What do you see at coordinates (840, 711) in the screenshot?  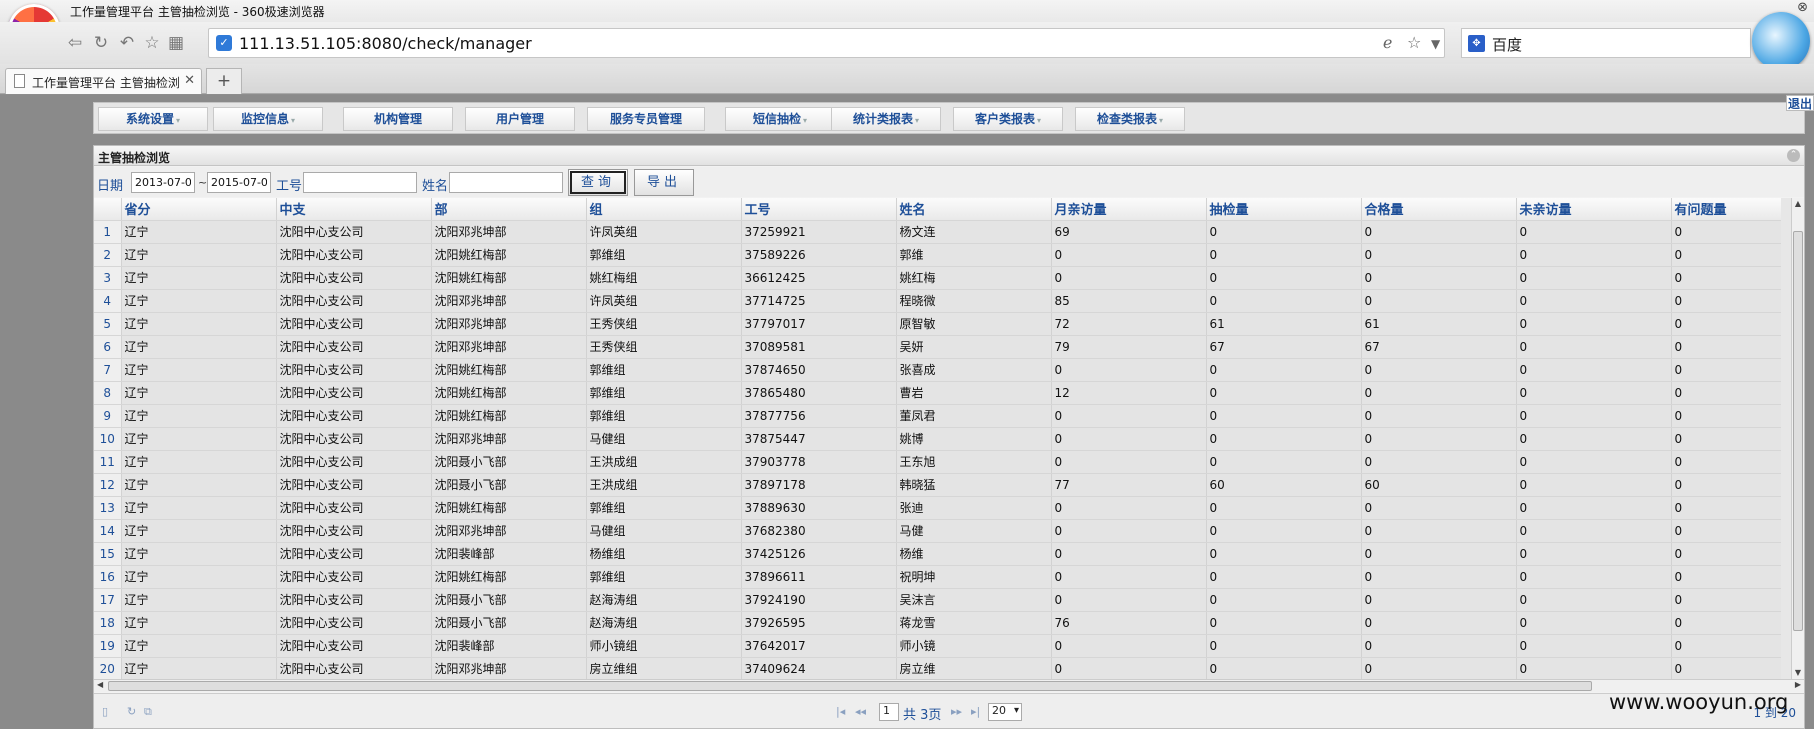 I see `first-page-icon: |◂` at bounding box center [840, 711].